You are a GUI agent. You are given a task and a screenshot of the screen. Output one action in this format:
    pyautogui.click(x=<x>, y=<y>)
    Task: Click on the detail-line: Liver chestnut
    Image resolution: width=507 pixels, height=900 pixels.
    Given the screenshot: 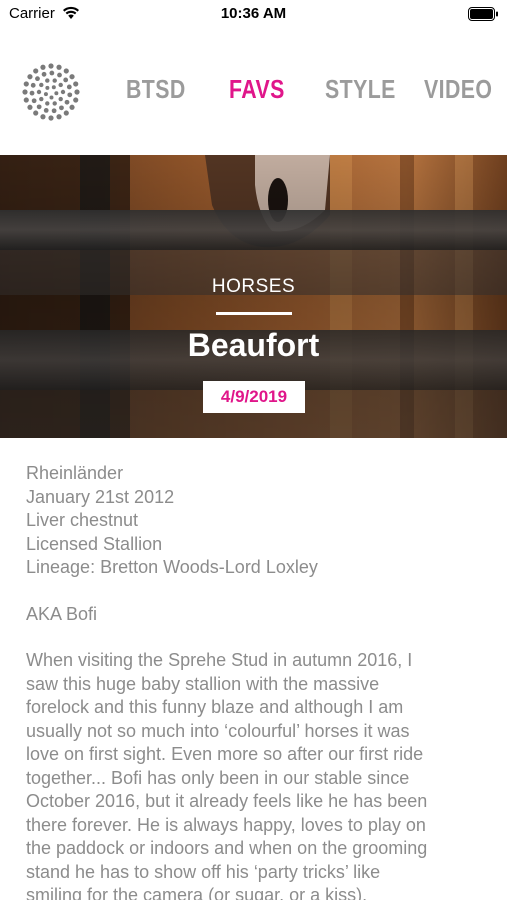 What is the action you would take?
    pyautogui.click(x=82, y=520)
    